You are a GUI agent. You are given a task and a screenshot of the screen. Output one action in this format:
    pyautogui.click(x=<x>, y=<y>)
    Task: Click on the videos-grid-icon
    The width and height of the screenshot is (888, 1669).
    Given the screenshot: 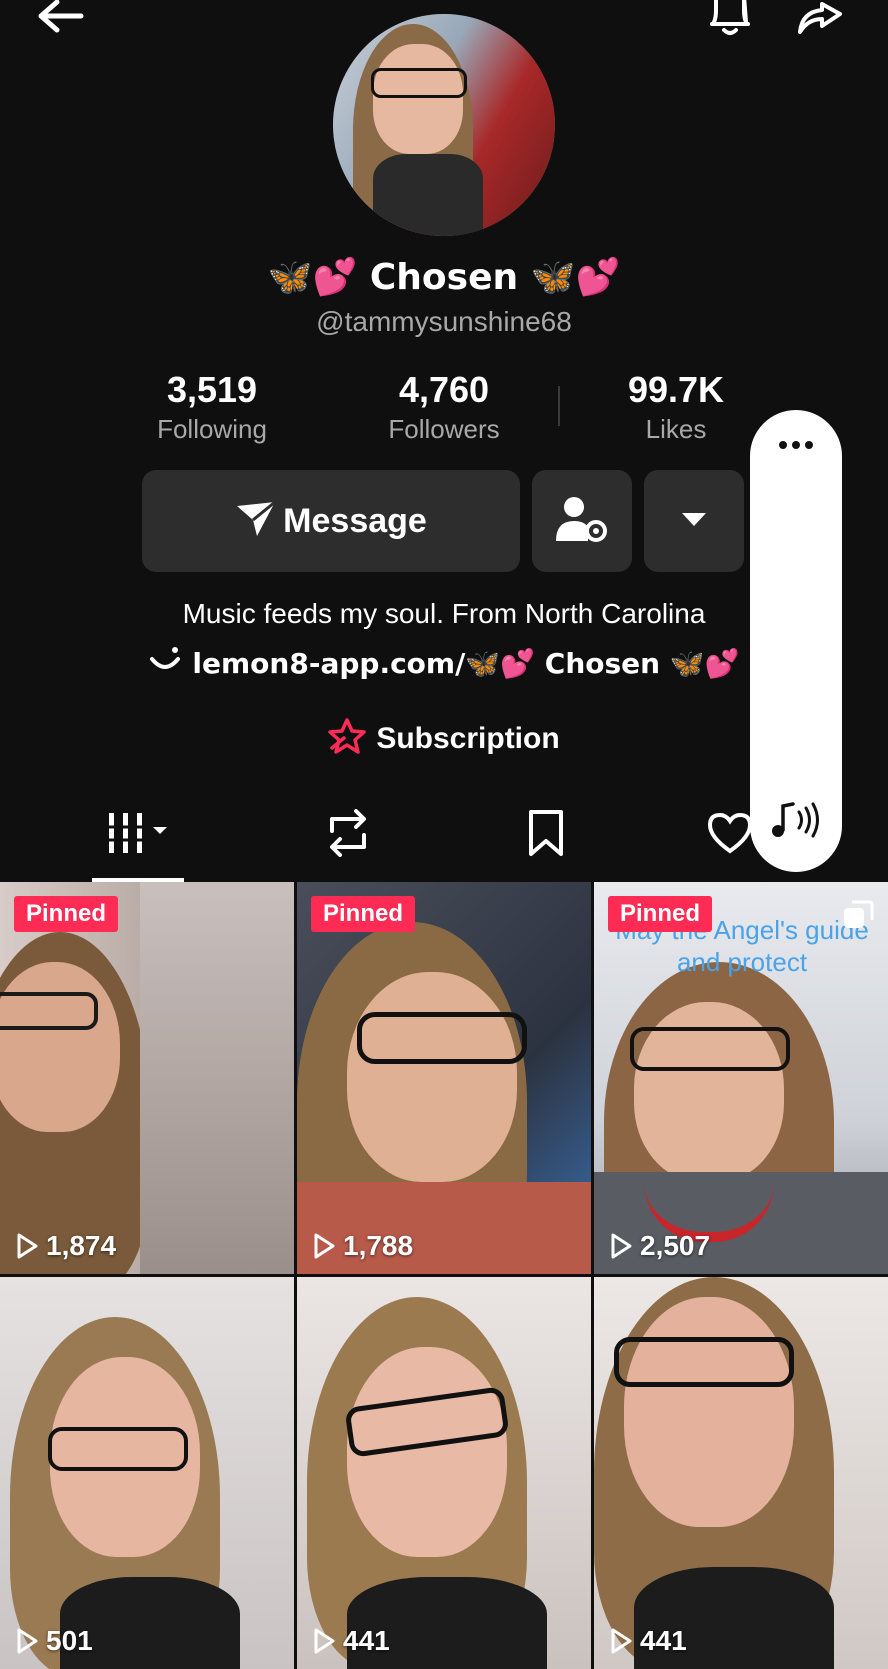 What is the action you would take?
    pyautogui.click(x=138, y=835)
    